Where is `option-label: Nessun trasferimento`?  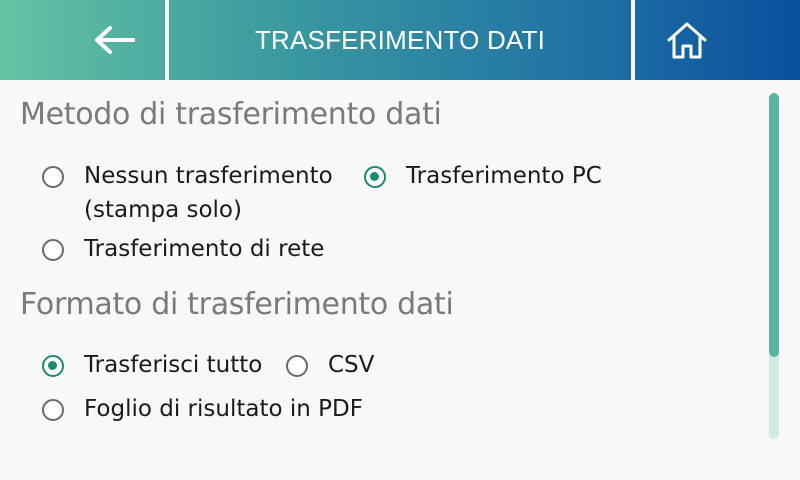
option-label: Nessun trasferimento is located at coordinates (208, 176).